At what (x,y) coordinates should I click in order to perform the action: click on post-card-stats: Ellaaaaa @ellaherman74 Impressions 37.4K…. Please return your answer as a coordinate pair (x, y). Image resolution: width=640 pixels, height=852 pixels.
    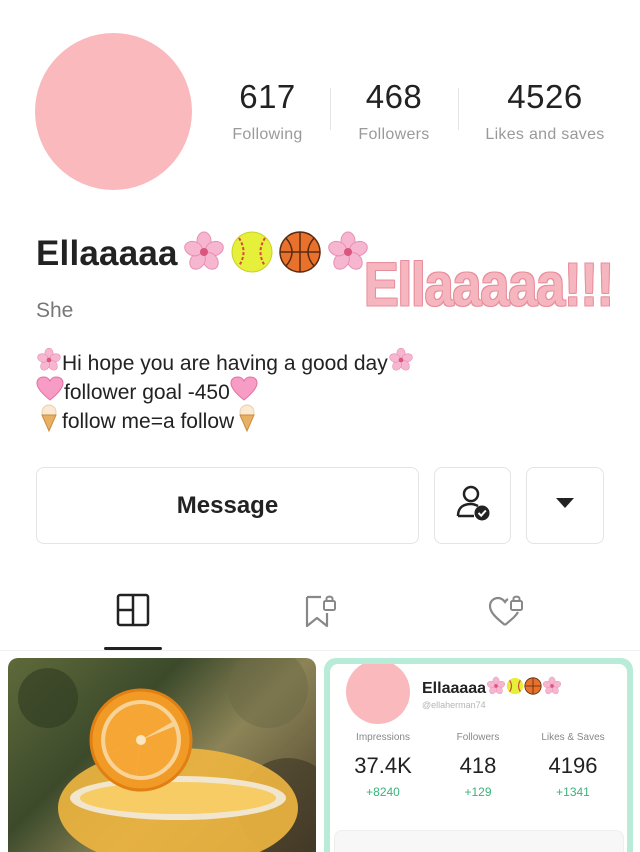
    Looking at the image, I should click on (478, 755).